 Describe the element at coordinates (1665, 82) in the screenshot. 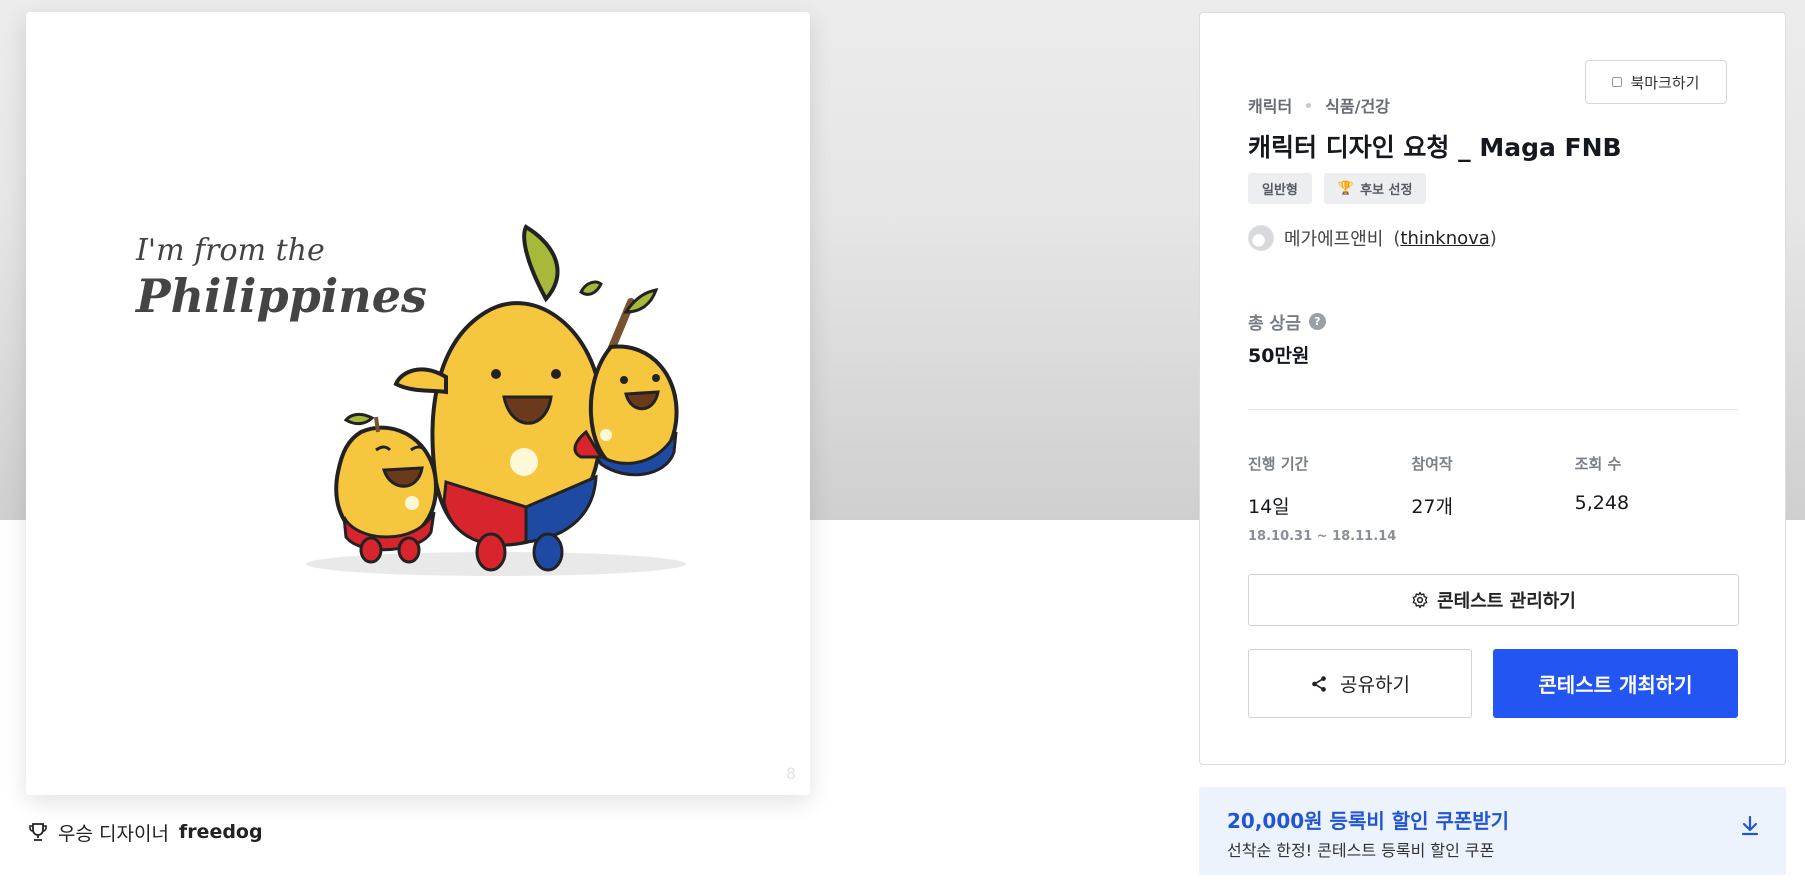

I see `bookmark-label: 북마크하기` at that location.